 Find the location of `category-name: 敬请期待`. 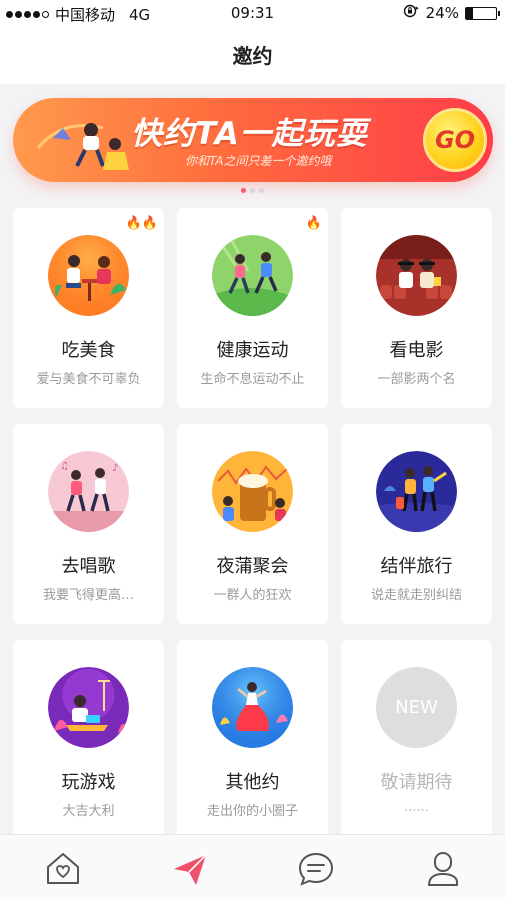

category-name: 敬请期待 is located at coordinates (416, 782).